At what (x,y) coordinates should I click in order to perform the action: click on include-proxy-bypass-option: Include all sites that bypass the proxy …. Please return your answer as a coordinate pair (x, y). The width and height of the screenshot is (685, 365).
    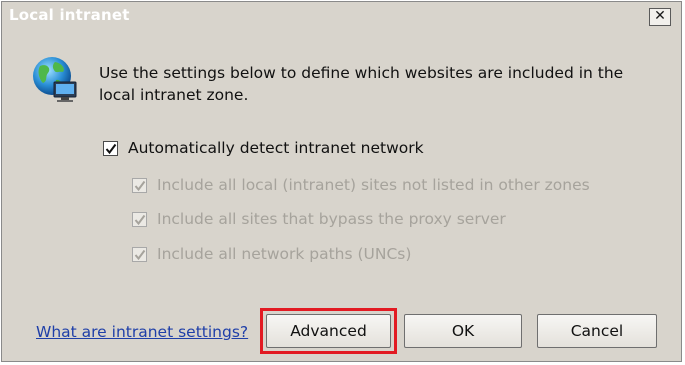
    Looking at the image, I should click on (319, 219).